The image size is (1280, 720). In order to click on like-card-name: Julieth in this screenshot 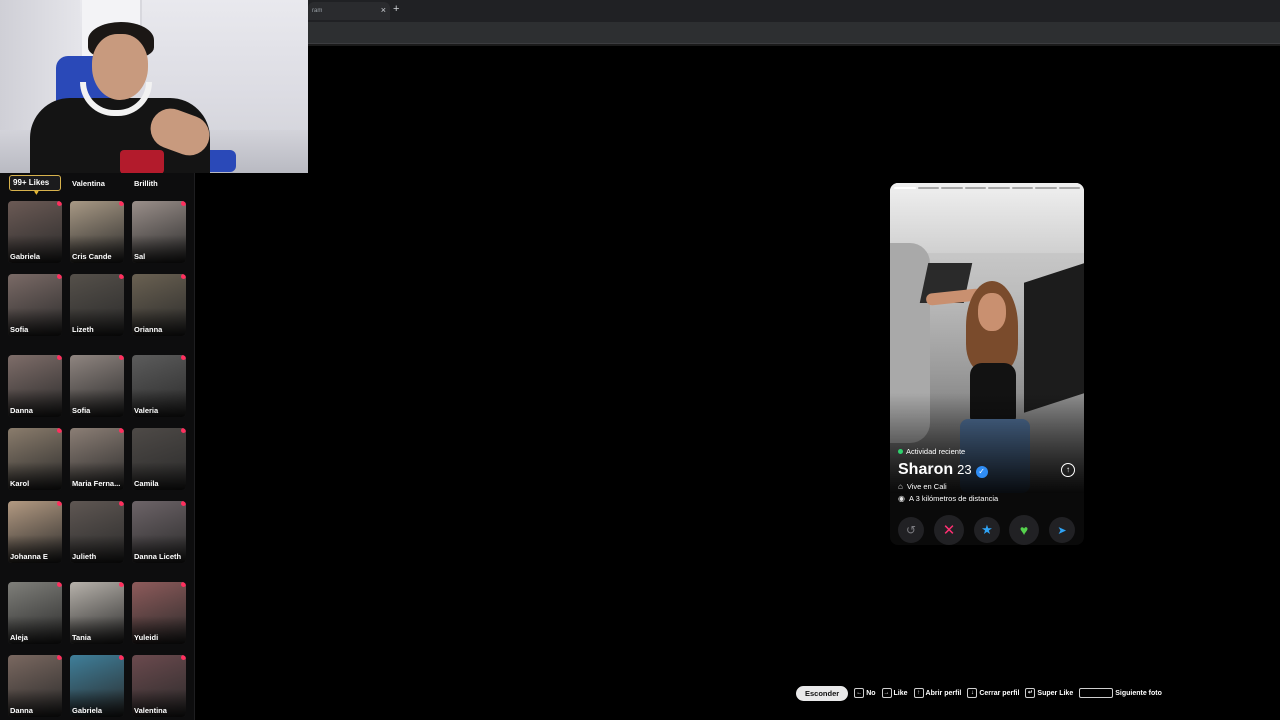, I will do `click(84, 556)`.